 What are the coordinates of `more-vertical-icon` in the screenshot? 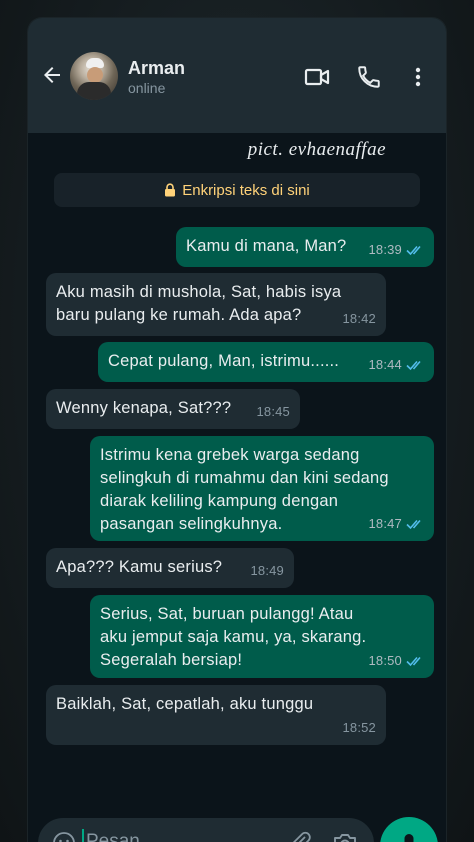 It's located at (418, 77).